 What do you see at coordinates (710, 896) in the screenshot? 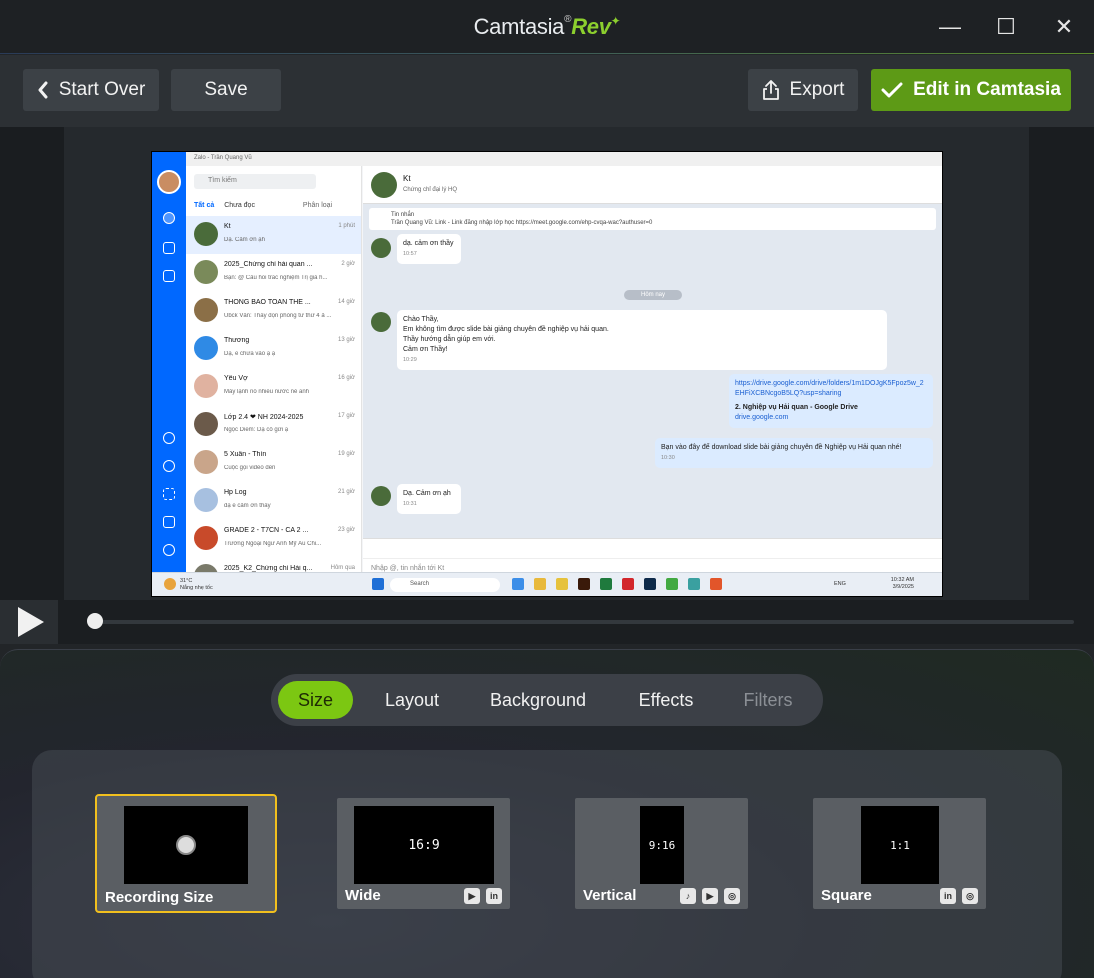
I see `youtube-icon: ▶` at bounding box center [710, 896].